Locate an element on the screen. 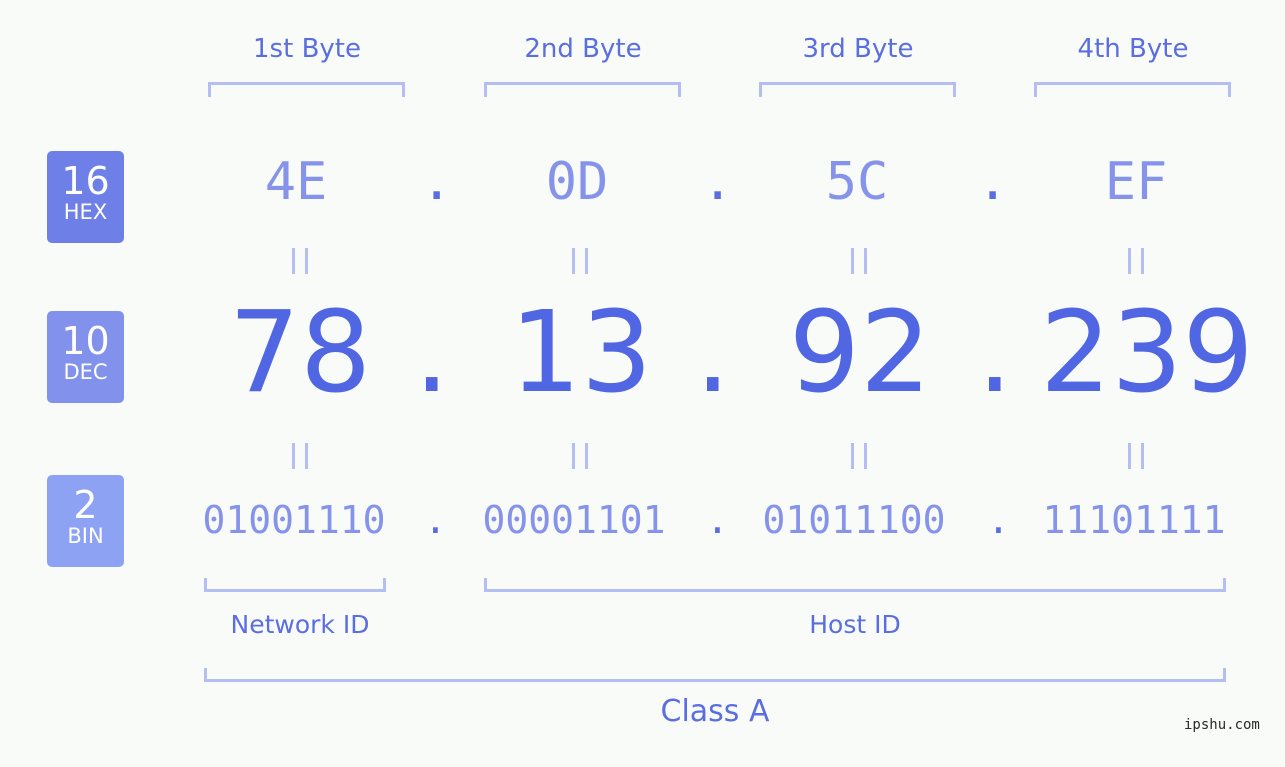 The image size is (1285, 767). bin-badge: 2 BIN is located at coordinates (85, 521).